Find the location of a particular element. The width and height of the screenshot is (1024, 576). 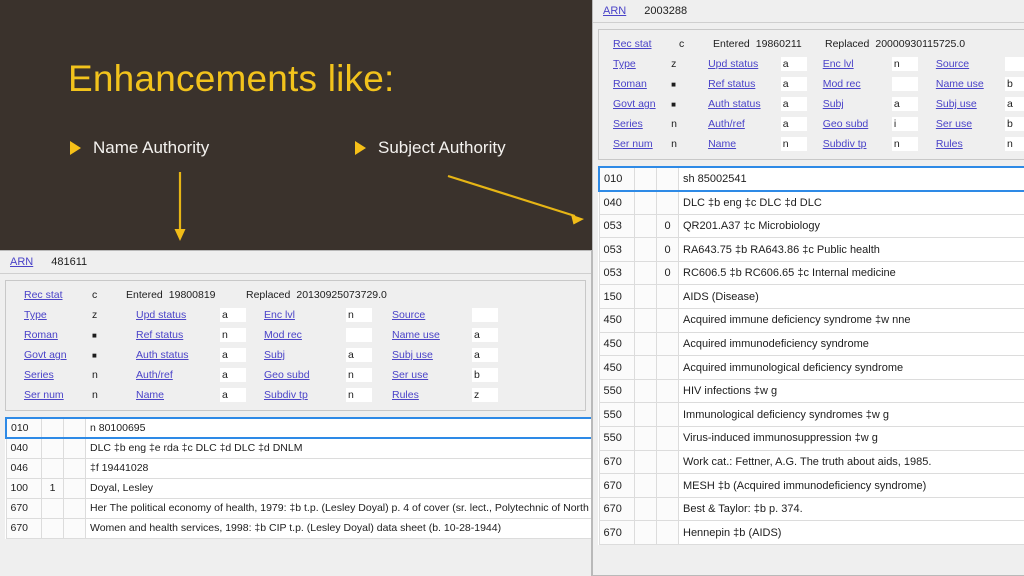

field-roman: Roman is located at coordinates (49, 335).